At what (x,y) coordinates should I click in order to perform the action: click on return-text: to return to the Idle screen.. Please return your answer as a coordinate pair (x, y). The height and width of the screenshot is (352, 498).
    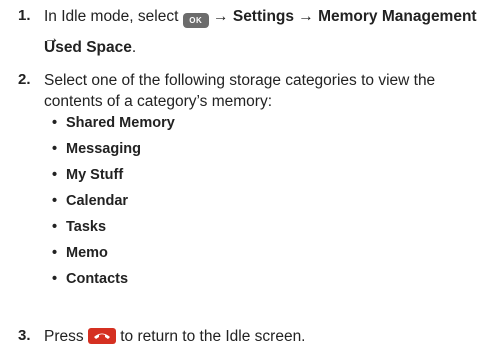
    Looking at the image, I should click on (213, 336).